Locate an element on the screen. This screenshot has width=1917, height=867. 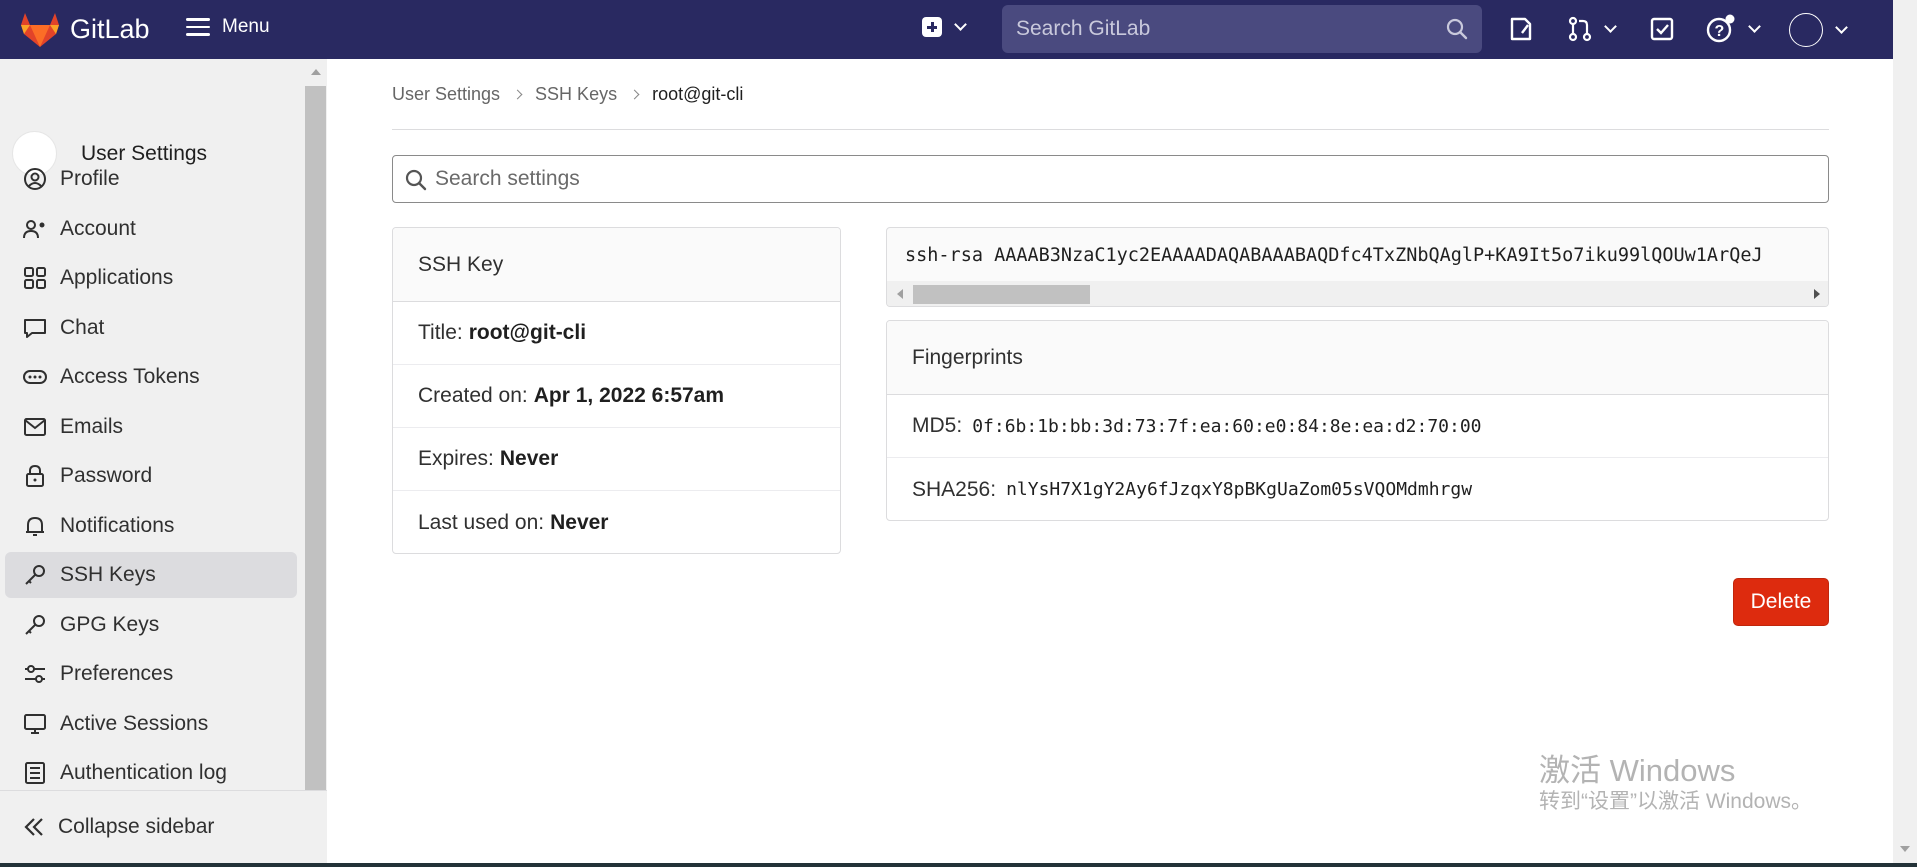
created-label: Created on: is located at coordinates (473, 395).